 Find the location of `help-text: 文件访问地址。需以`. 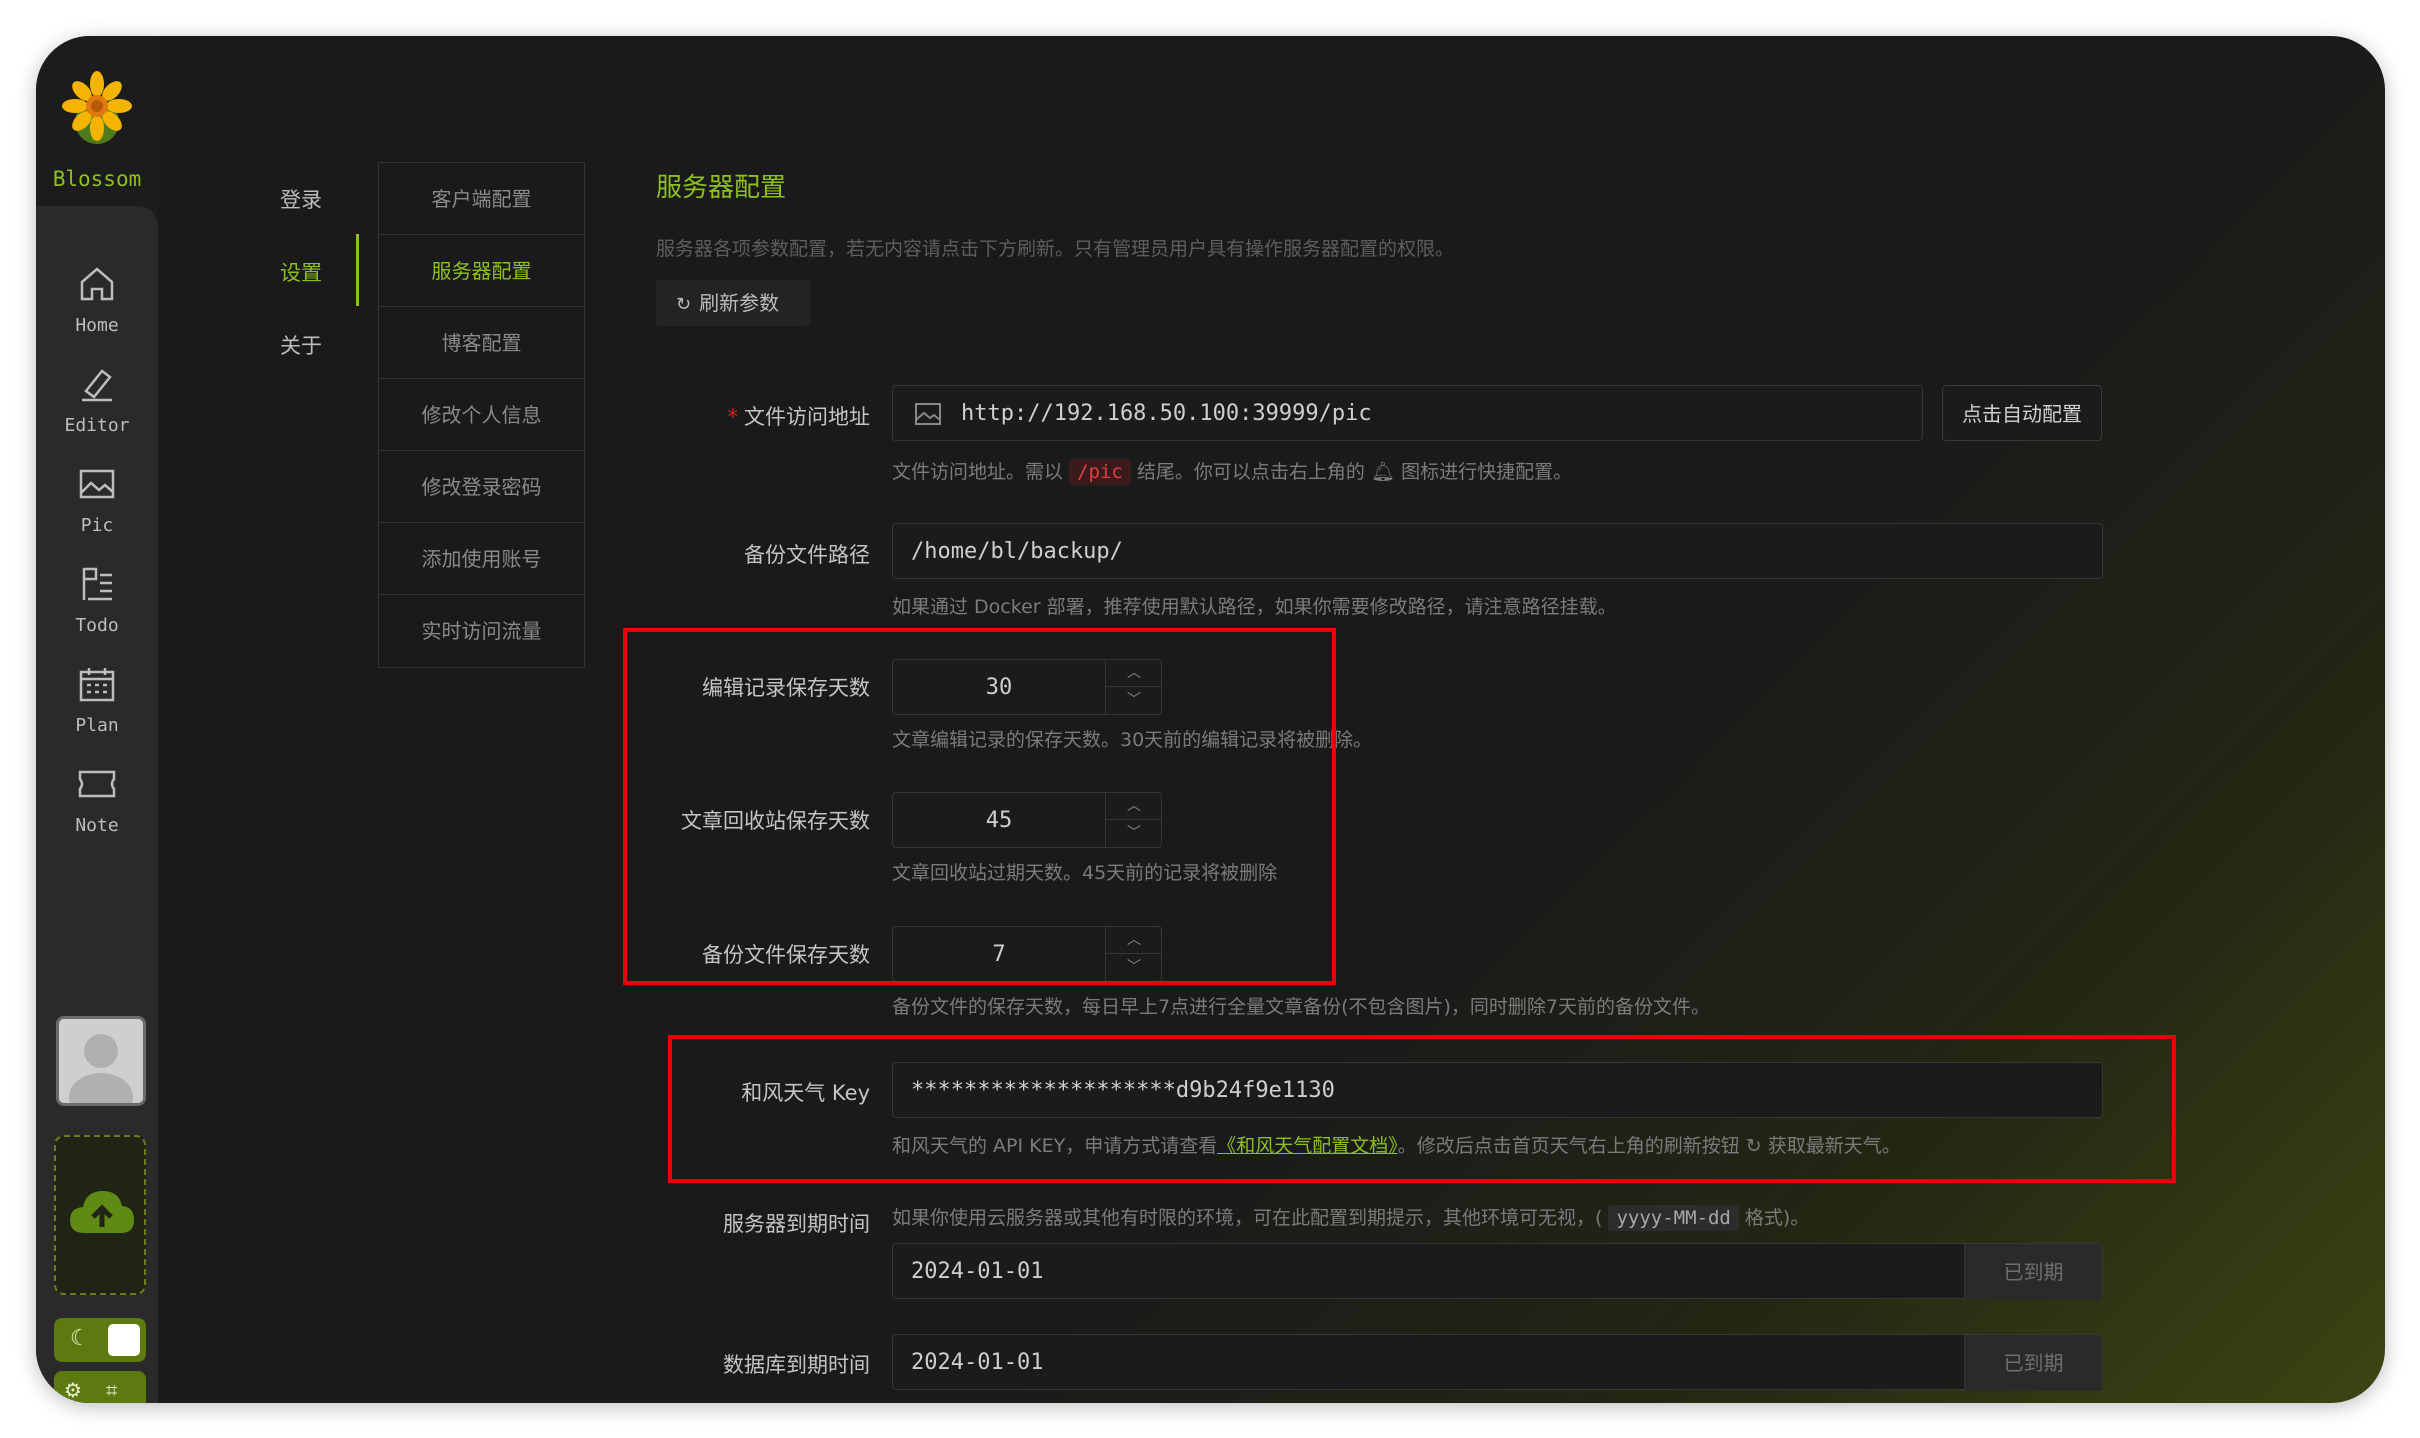

help-text: 文件访问地址。需以 is located at coordinates (978, 472).